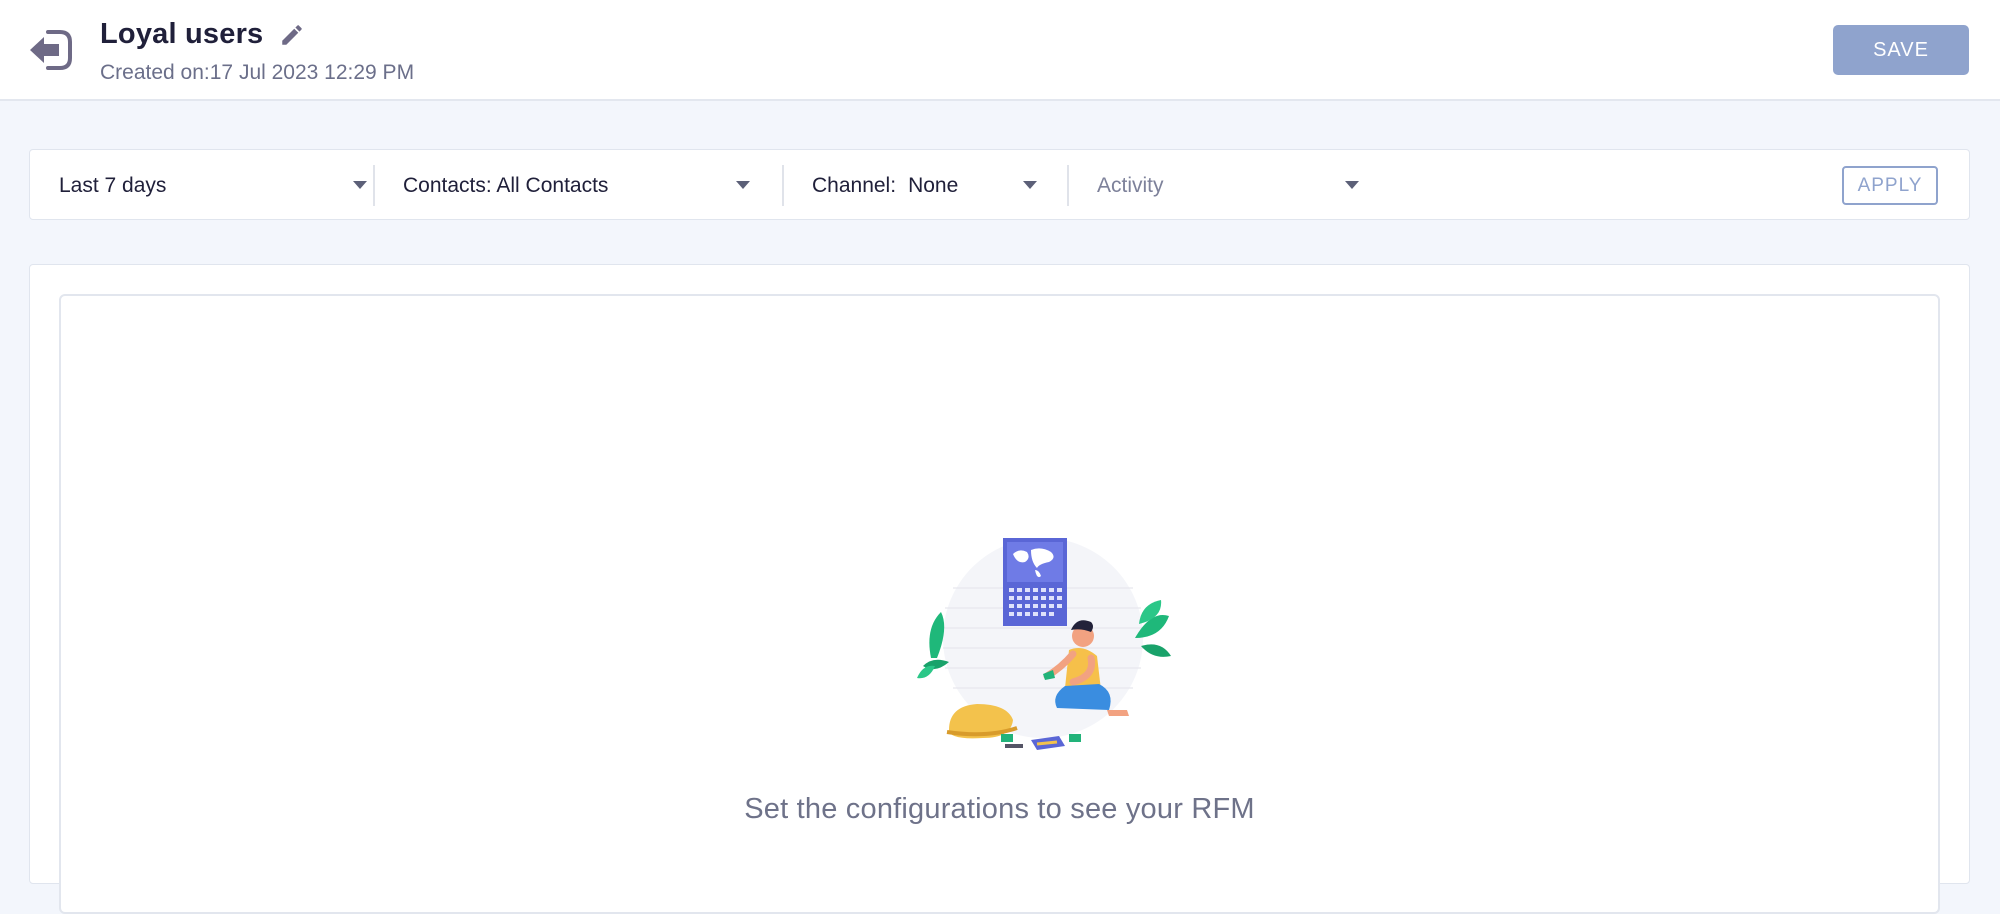  What do you see at coordinates (292, 35) in the screenshot?
I see `pencil-icon` at bounding box center [292, 35].